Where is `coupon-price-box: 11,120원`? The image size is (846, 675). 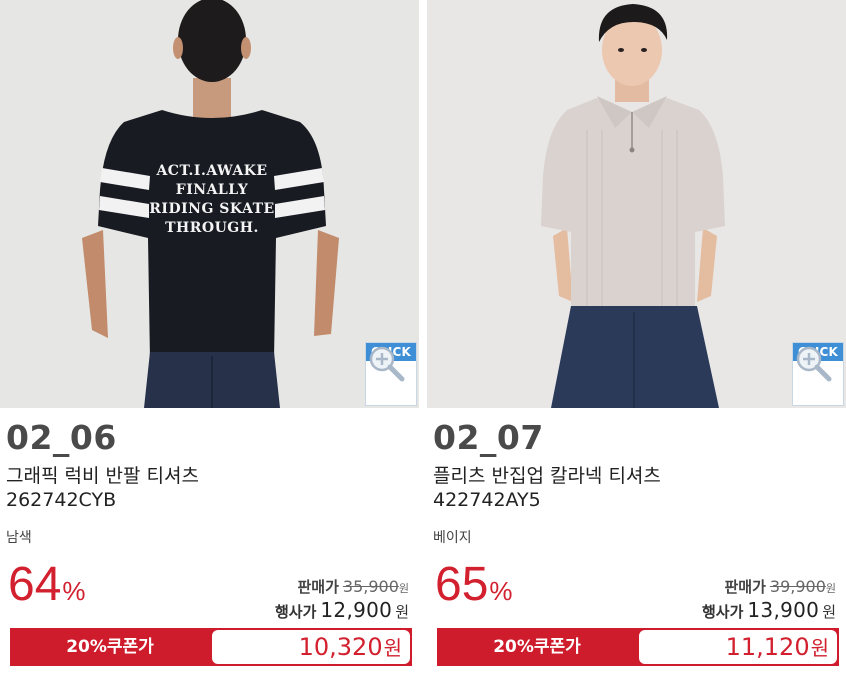
coupon-price-box: 11,120원 is located at coordinates (738, 647).